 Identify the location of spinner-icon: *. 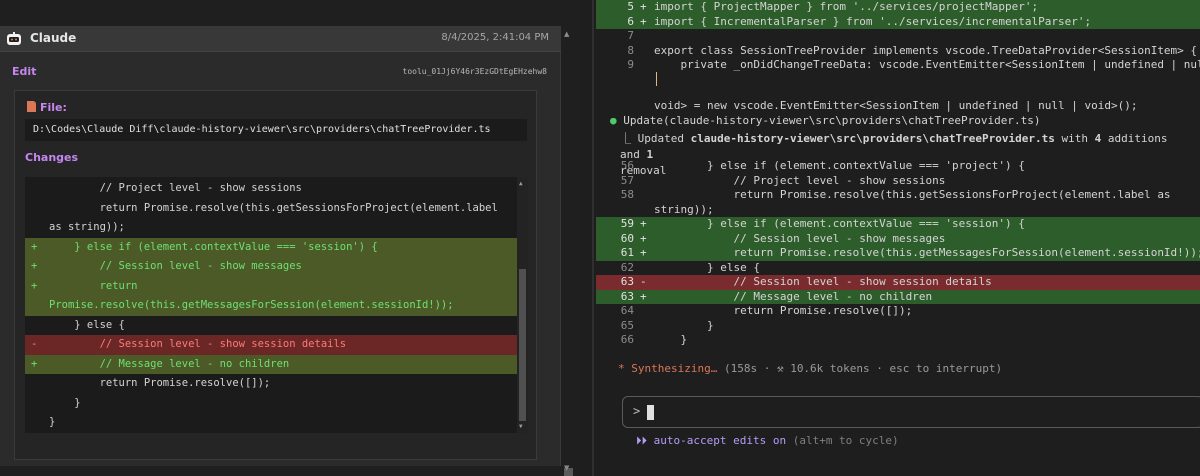
(621, 368).